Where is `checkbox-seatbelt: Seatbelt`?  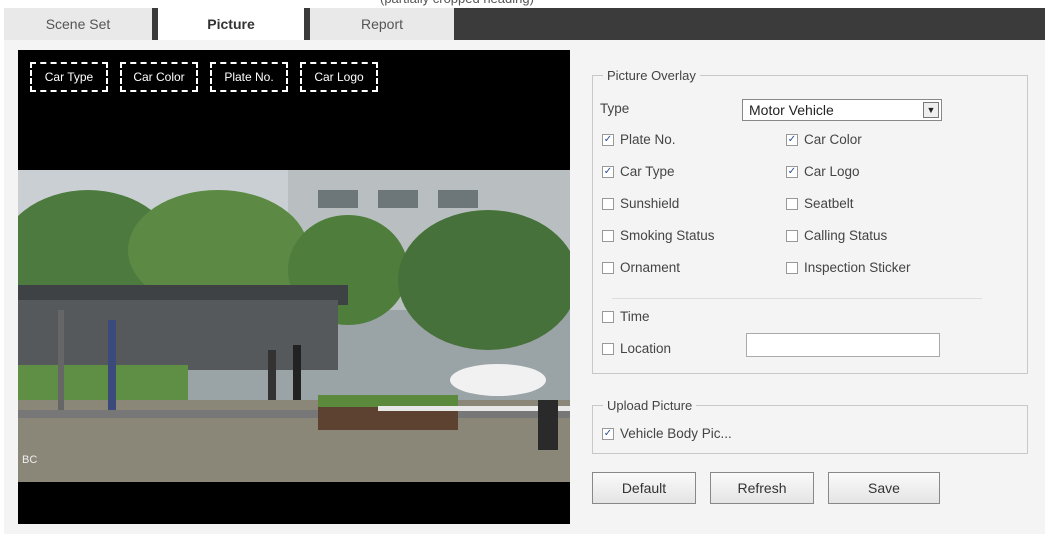
checkbox-seatbelt: Seatbelt is located at coordinates (820, 203).